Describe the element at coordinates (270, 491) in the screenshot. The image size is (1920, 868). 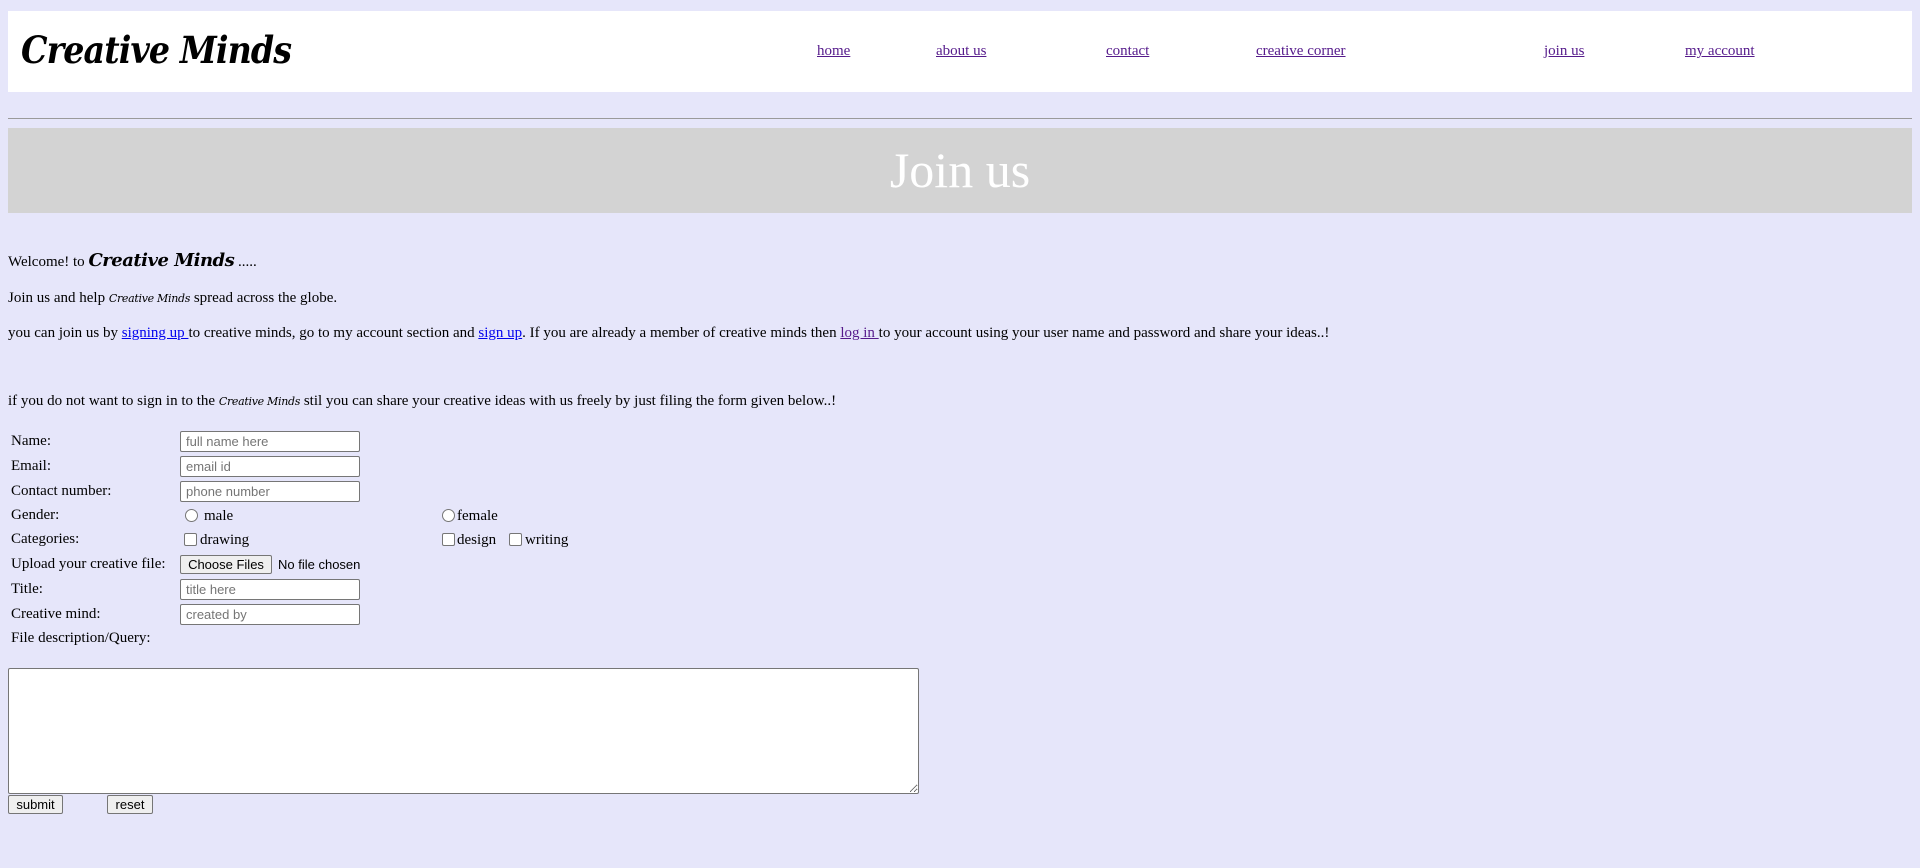
I see `contact-number-input` at that location.